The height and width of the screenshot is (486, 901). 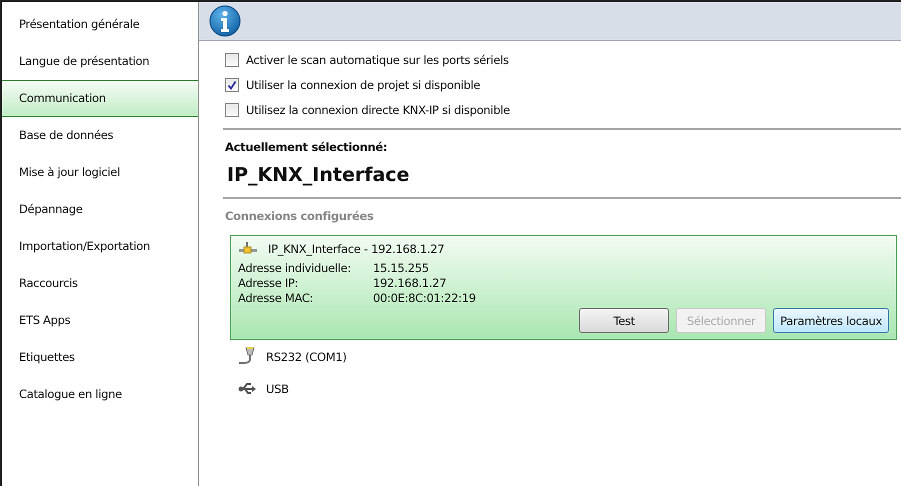 I want to click on checkbox-label: Utilisez la connexion directe KNX-IP si disponible, so click(x=378, y=110).